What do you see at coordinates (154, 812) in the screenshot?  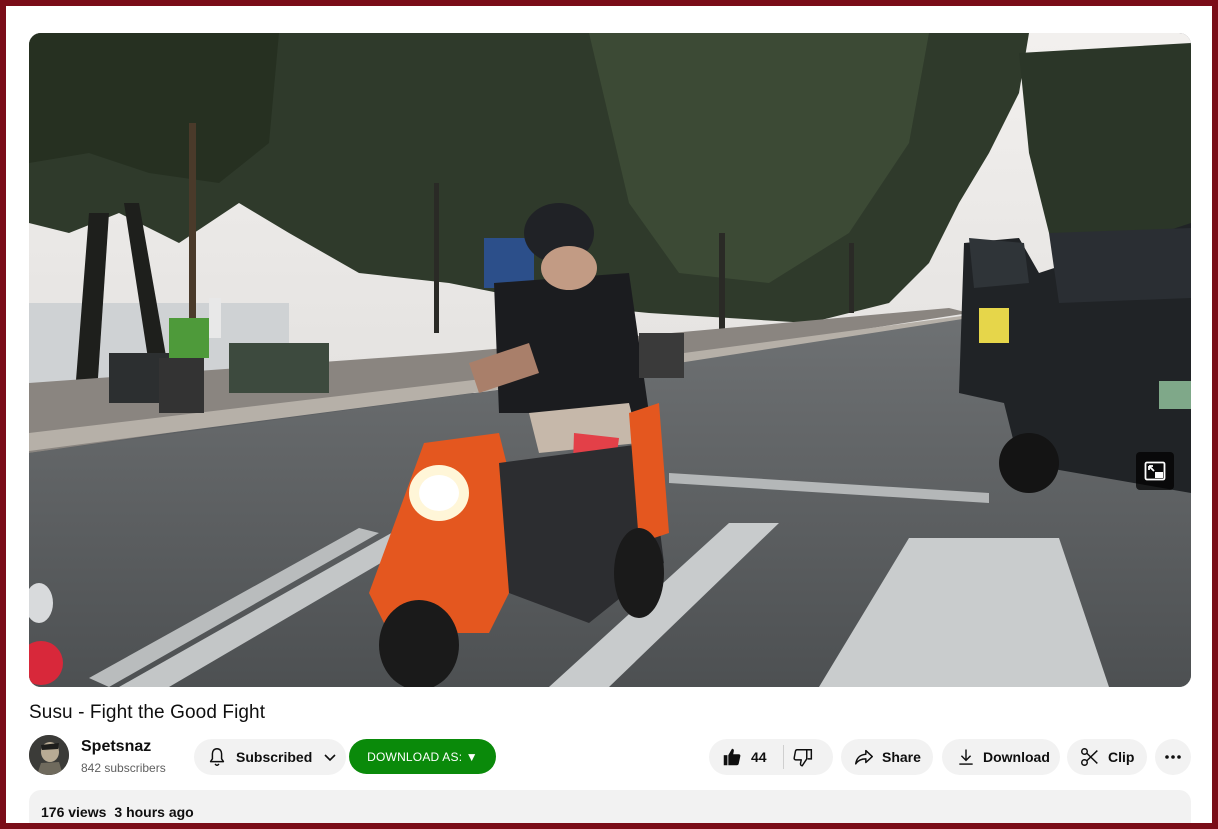 I see `upload-age: 3 hours ago` at bounding box center [154, 812].